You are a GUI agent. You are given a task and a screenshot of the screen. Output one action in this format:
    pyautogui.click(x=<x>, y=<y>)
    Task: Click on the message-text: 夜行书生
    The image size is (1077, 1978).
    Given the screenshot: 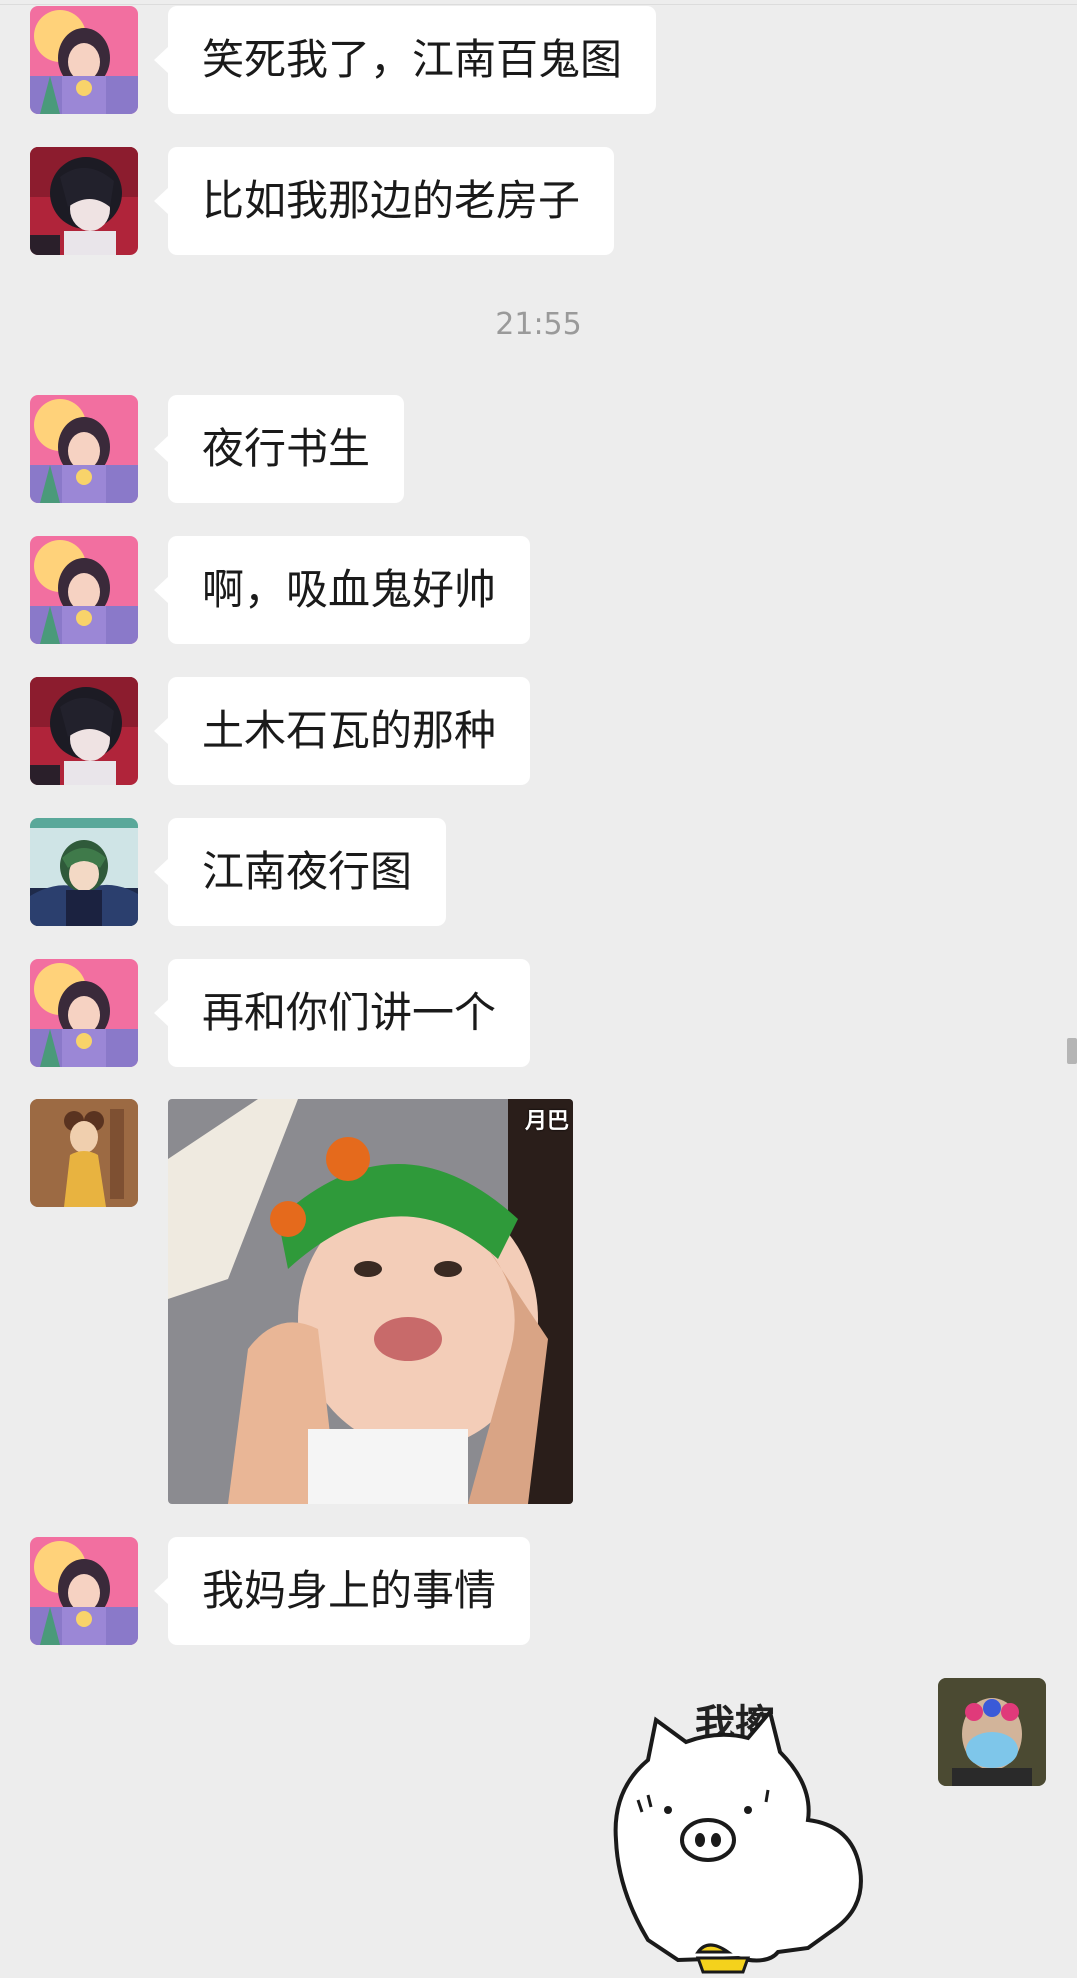 What is the action you would take?
    pyautogui.click(x=286, y=448)
    